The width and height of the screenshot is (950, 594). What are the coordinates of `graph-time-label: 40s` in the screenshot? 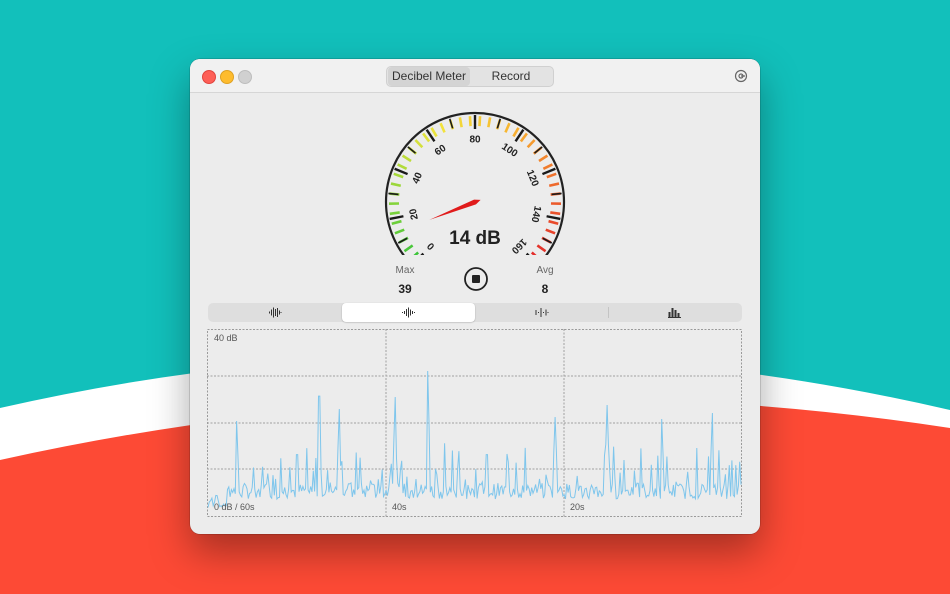 It's located at (399, 507).